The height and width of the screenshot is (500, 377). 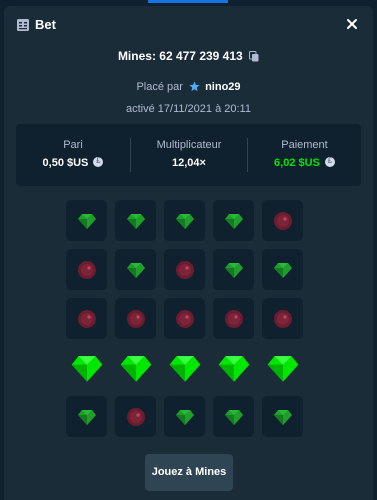 I want to click on modal-header: Bet, so click(x=188, y=26).